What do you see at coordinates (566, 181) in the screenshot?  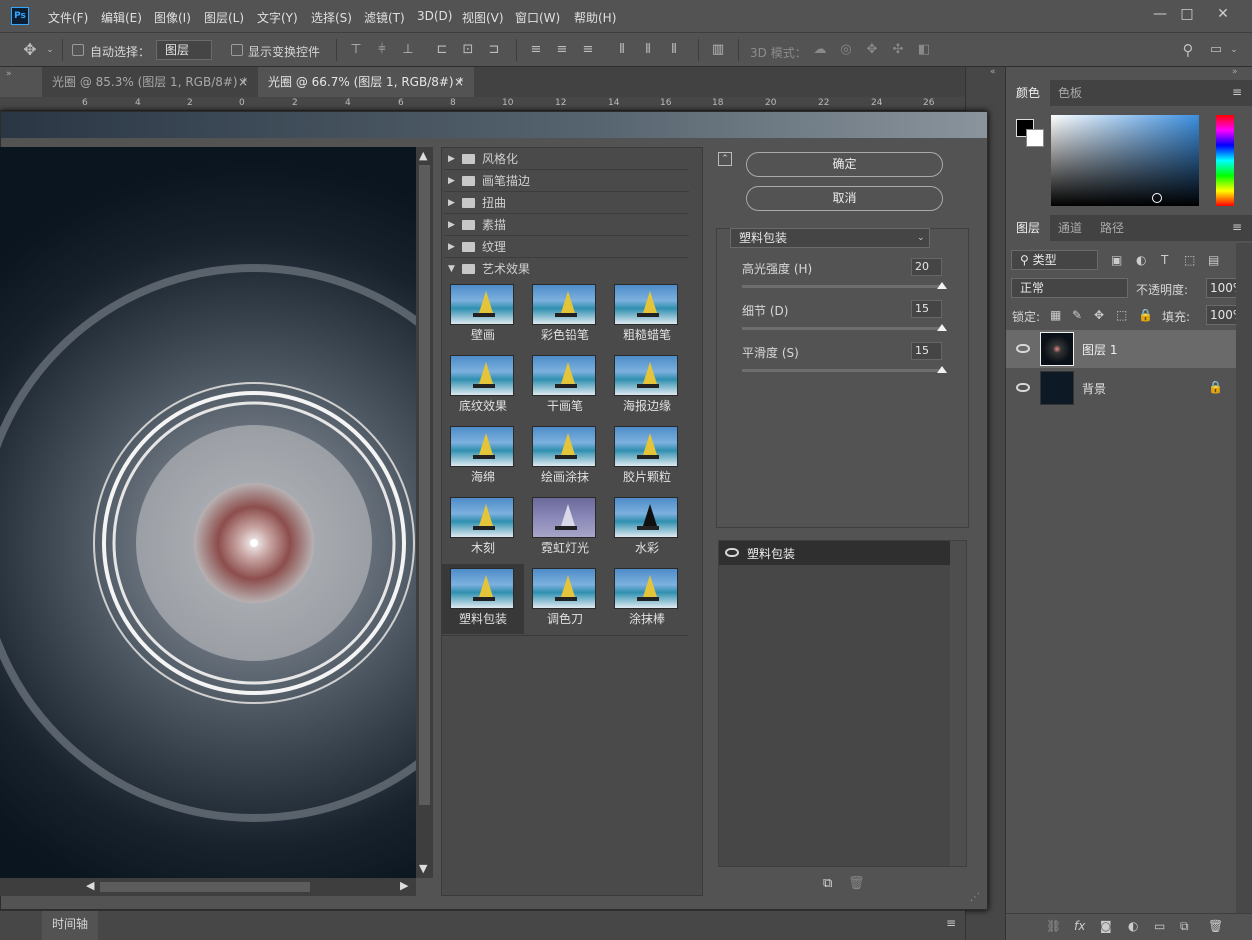 I see `category-brush-strokes: ▶ 画笔描边` at bounding box center [566, 181].